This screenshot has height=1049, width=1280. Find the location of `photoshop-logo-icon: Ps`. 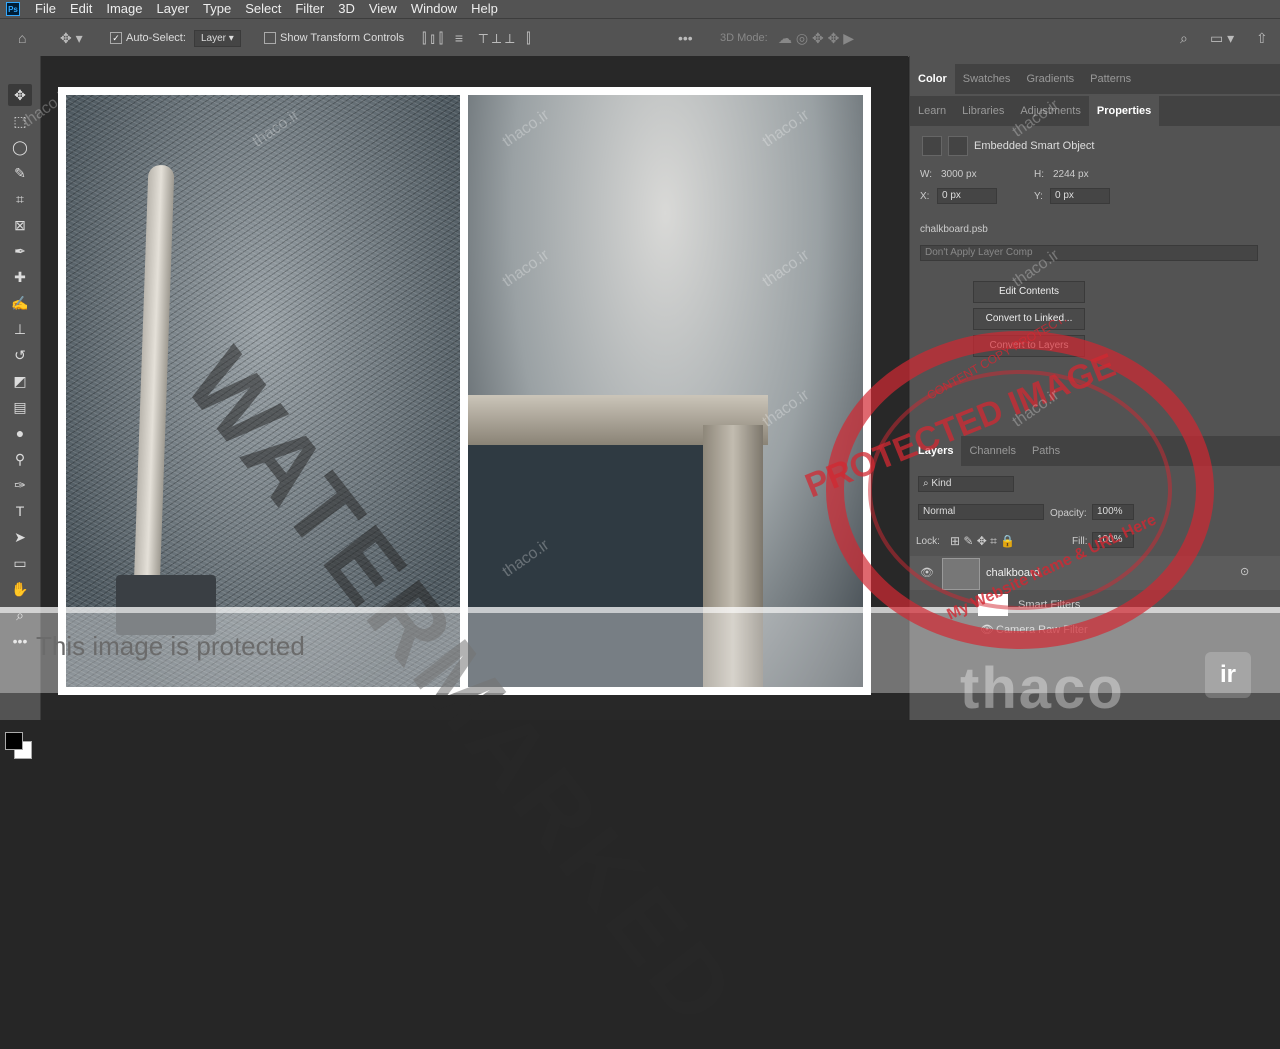

photoshop-logo-icon: Ps is located at coordinates (13, 9).